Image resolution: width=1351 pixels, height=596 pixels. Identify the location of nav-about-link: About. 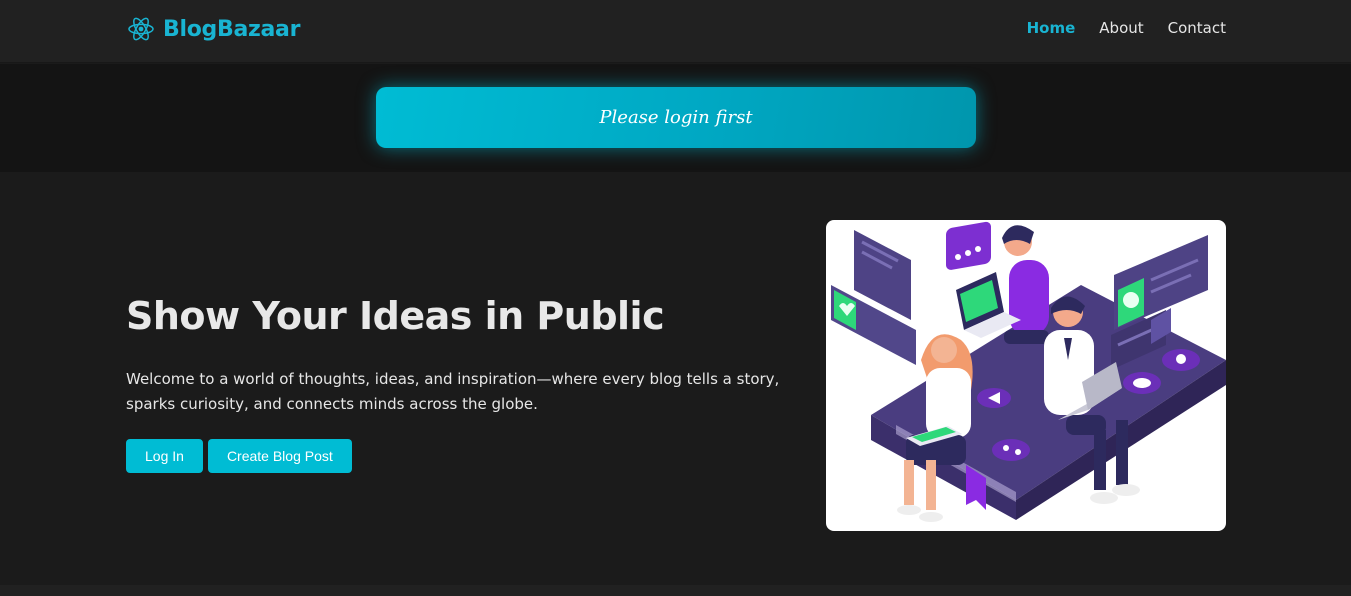
(1121, 28).